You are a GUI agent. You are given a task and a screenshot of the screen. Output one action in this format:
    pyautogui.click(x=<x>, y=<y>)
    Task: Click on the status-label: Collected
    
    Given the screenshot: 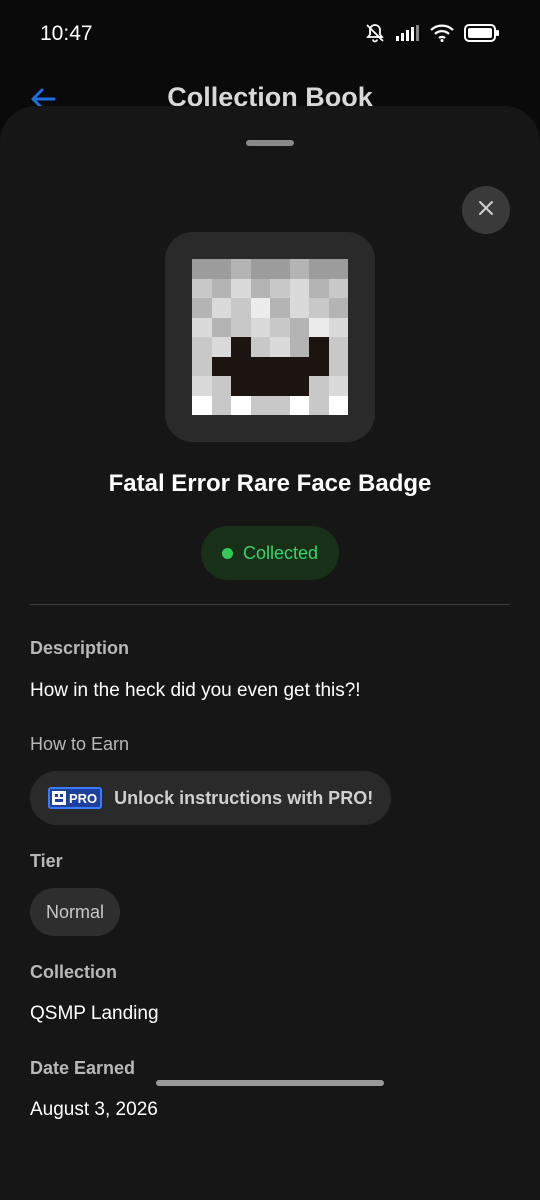 What is the action you would take?
    pyautogui.click(x=280, y=552)
    